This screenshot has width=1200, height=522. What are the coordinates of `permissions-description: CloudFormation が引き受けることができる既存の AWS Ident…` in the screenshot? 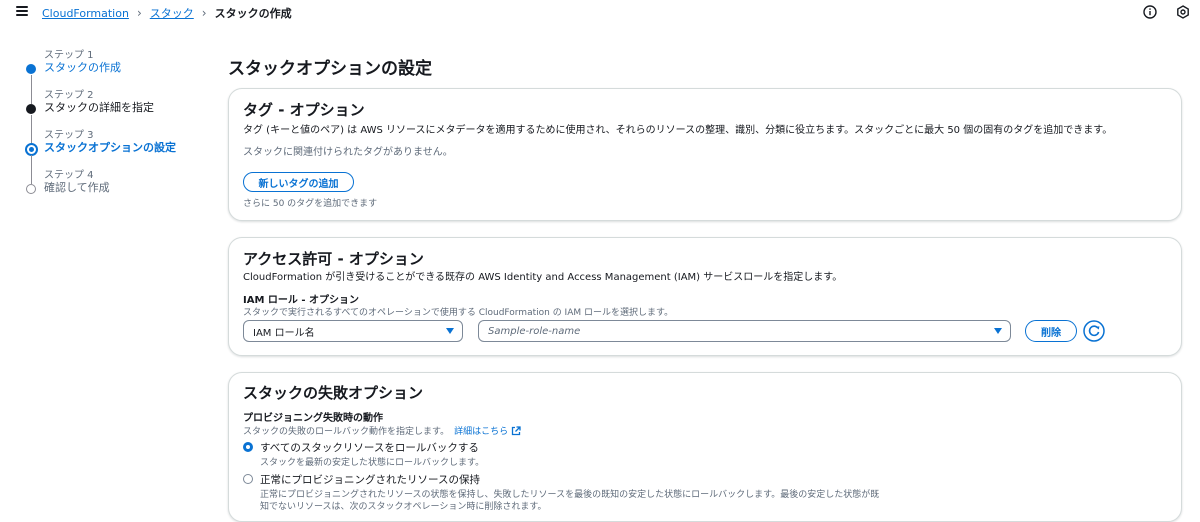 It's located at (543, 277).